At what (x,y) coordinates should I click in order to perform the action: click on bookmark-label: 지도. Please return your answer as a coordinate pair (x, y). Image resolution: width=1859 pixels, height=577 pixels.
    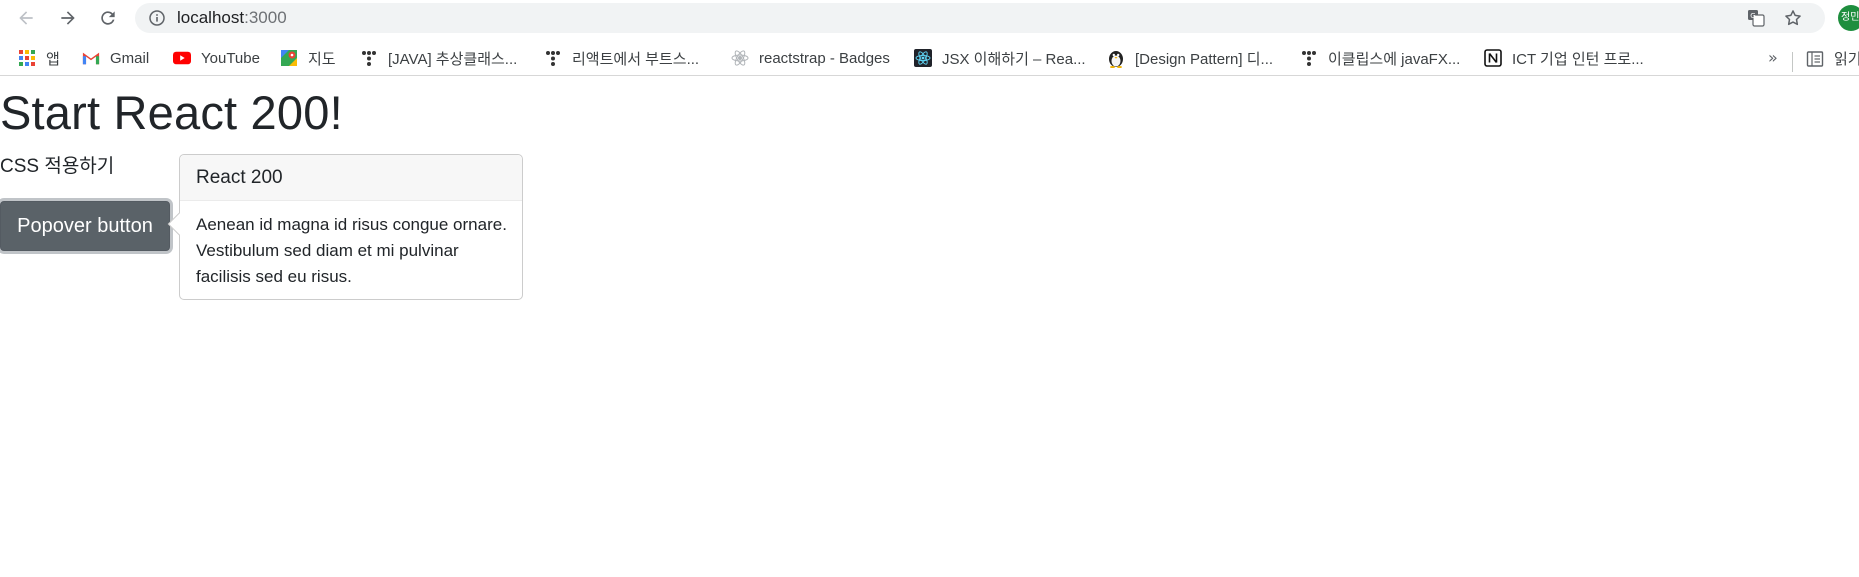
    Looking at the image, I should click on (322, 59).